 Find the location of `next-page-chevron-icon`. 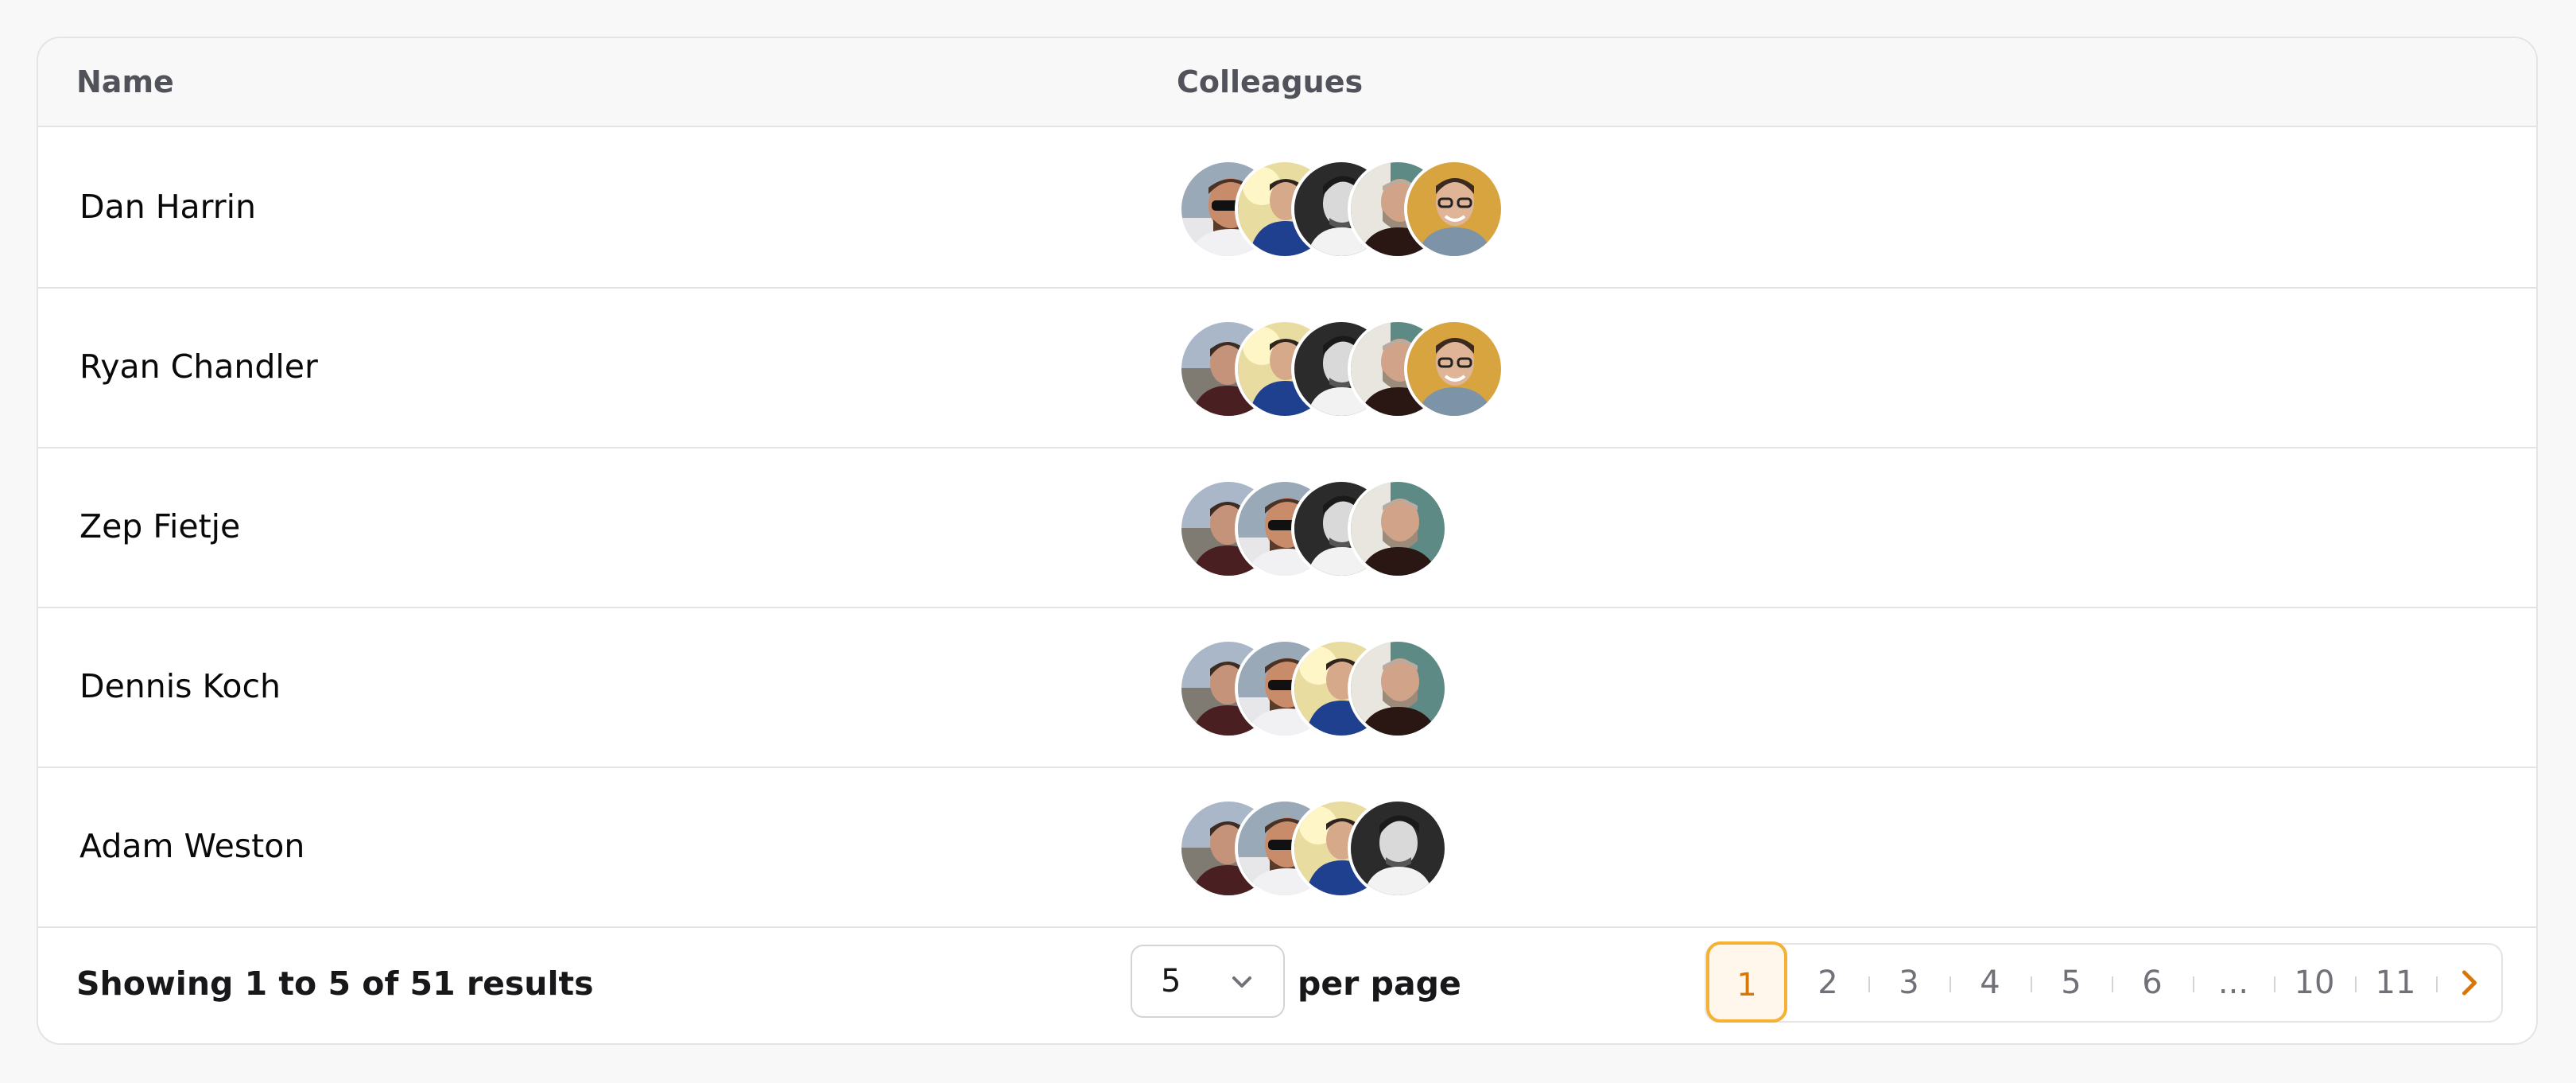

next-page-chevron-icon is located at coordinates (2470, 982).